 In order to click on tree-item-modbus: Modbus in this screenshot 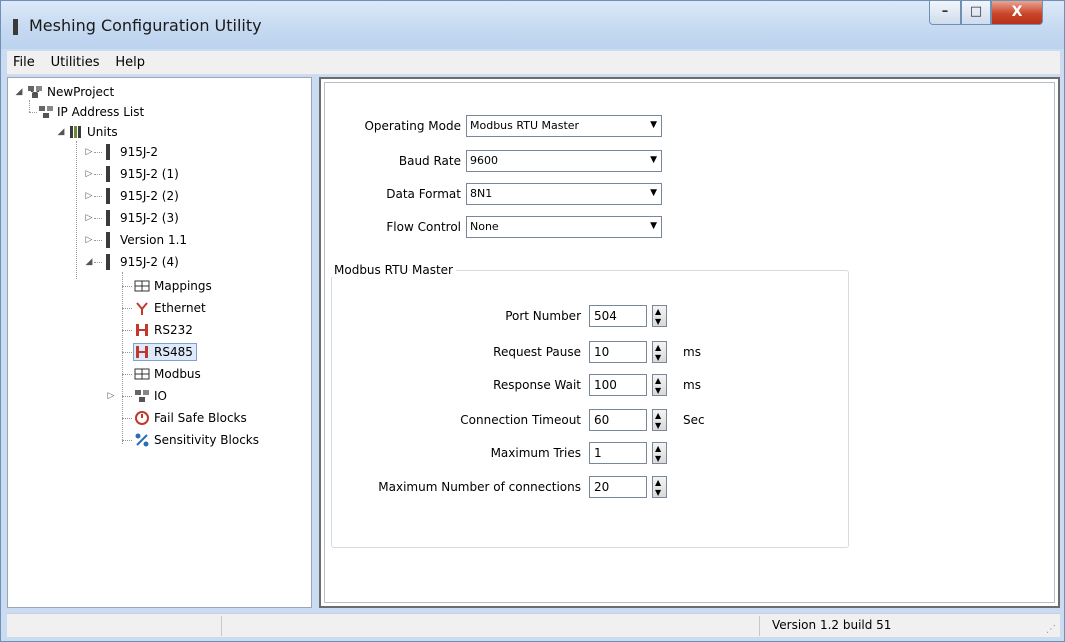, I will do `click(217, 374)`.